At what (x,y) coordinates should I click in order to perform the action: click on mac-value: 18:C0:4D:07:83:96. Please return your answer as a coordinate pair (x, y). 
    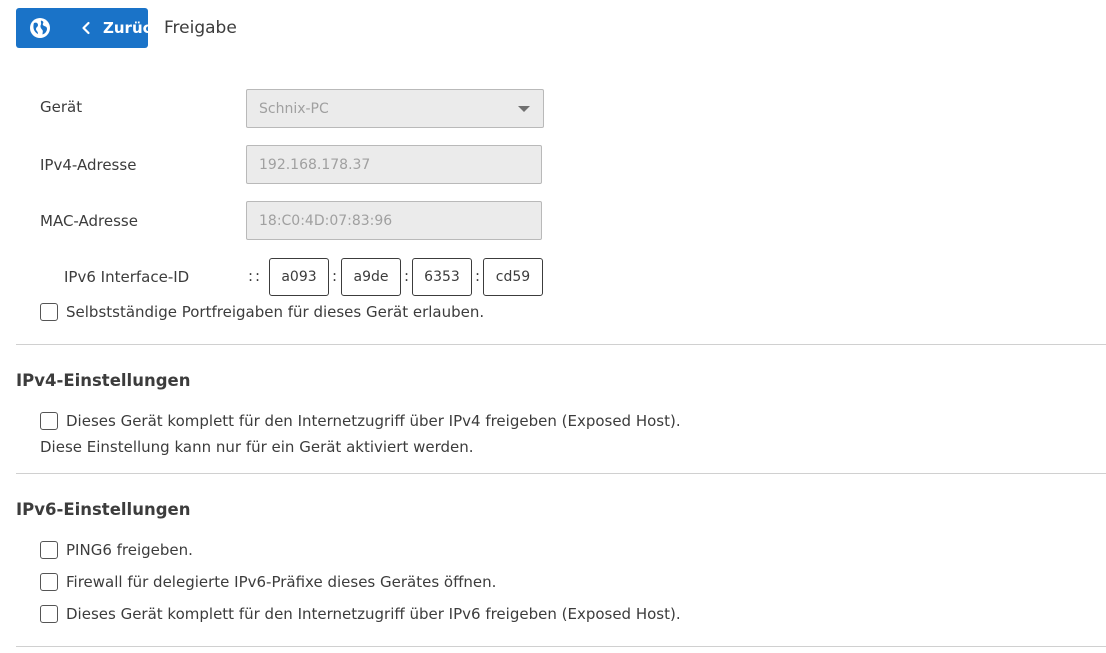
    Looking at the image, I should click on (326, 220).